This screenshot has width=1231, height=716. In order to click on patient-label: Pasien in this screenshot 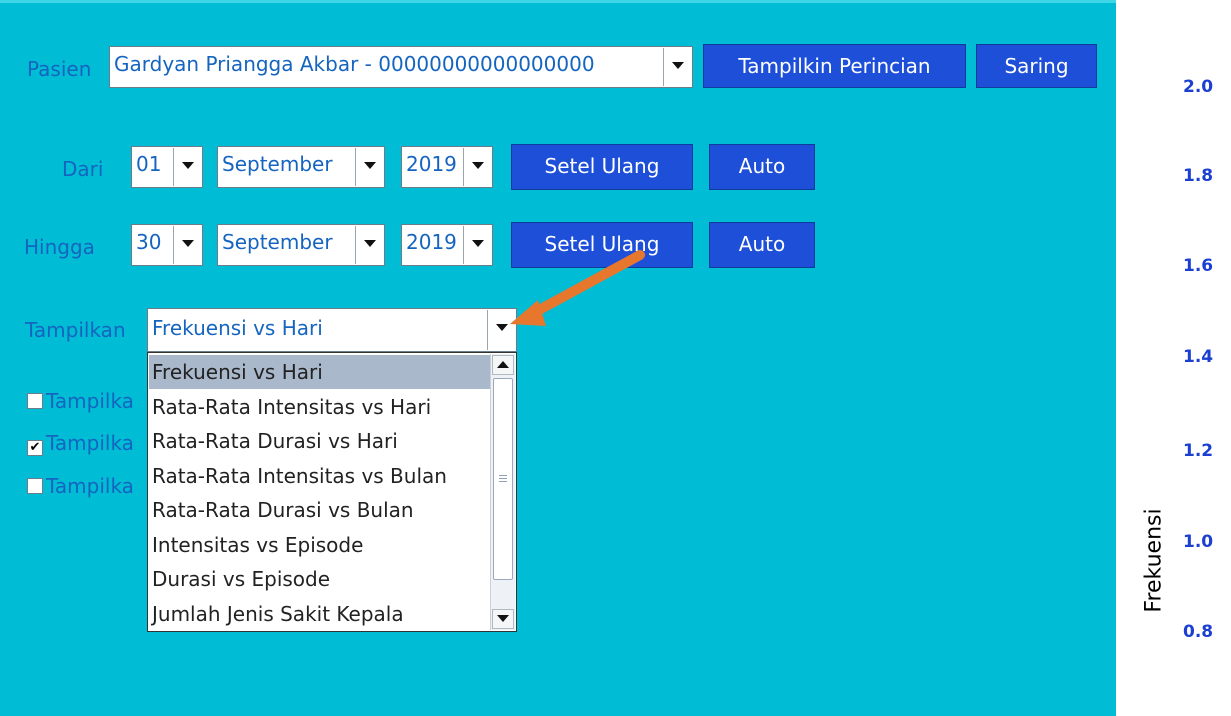, I will do `click(59, 69)`.